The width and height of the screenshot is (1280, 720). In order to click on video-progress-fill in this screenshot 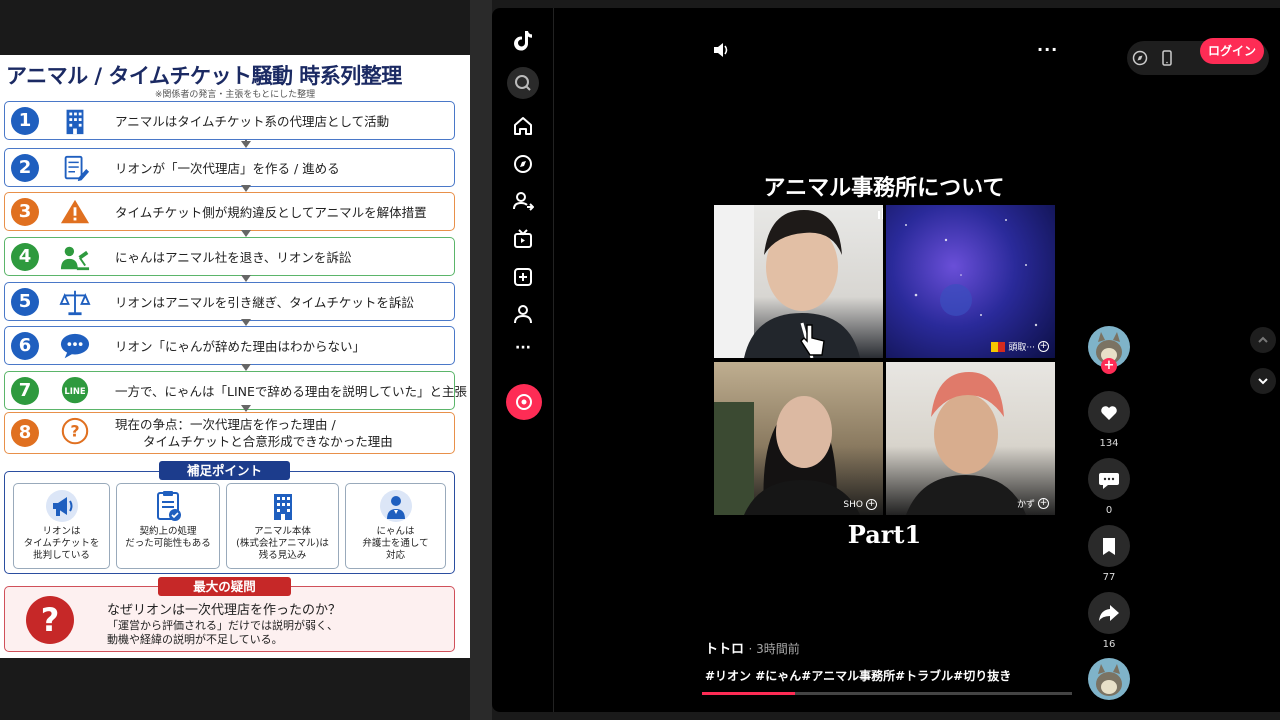, I will do `click(748, 693)`.